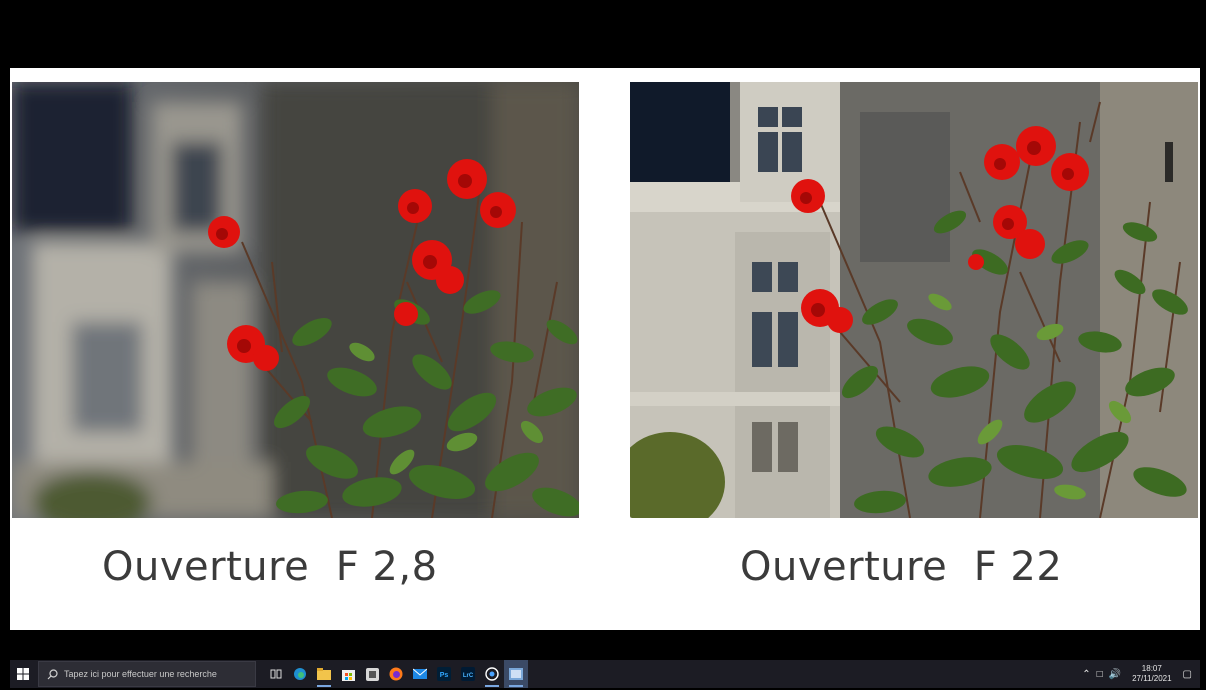  I want to click on firefox-button, so click(396, 674).